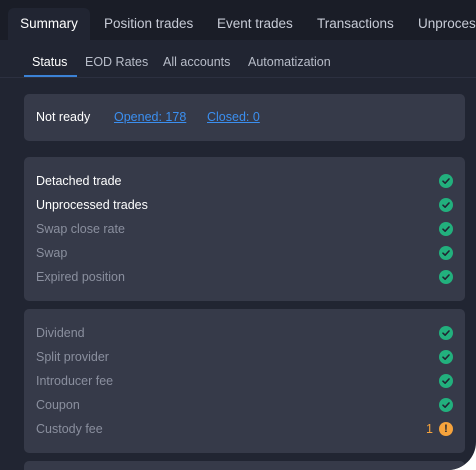  What do you see at coordinates (244, 181) in the screenshot?
I see `check-row-detached-trade: Detached trade` at bounding box center [244, 181].